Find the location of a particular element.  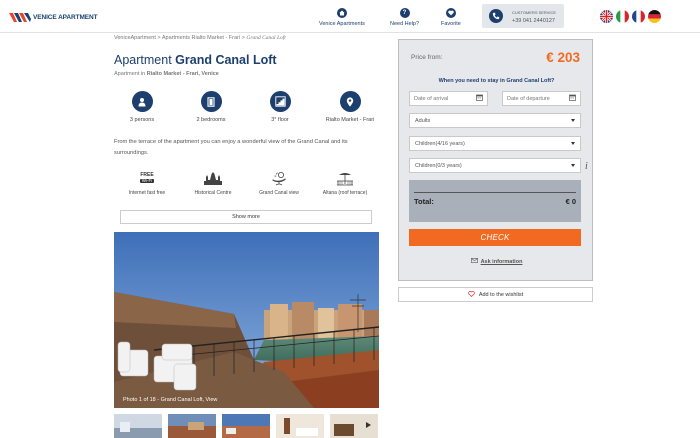

total-label: Total: is located at coordinates (424, 201).